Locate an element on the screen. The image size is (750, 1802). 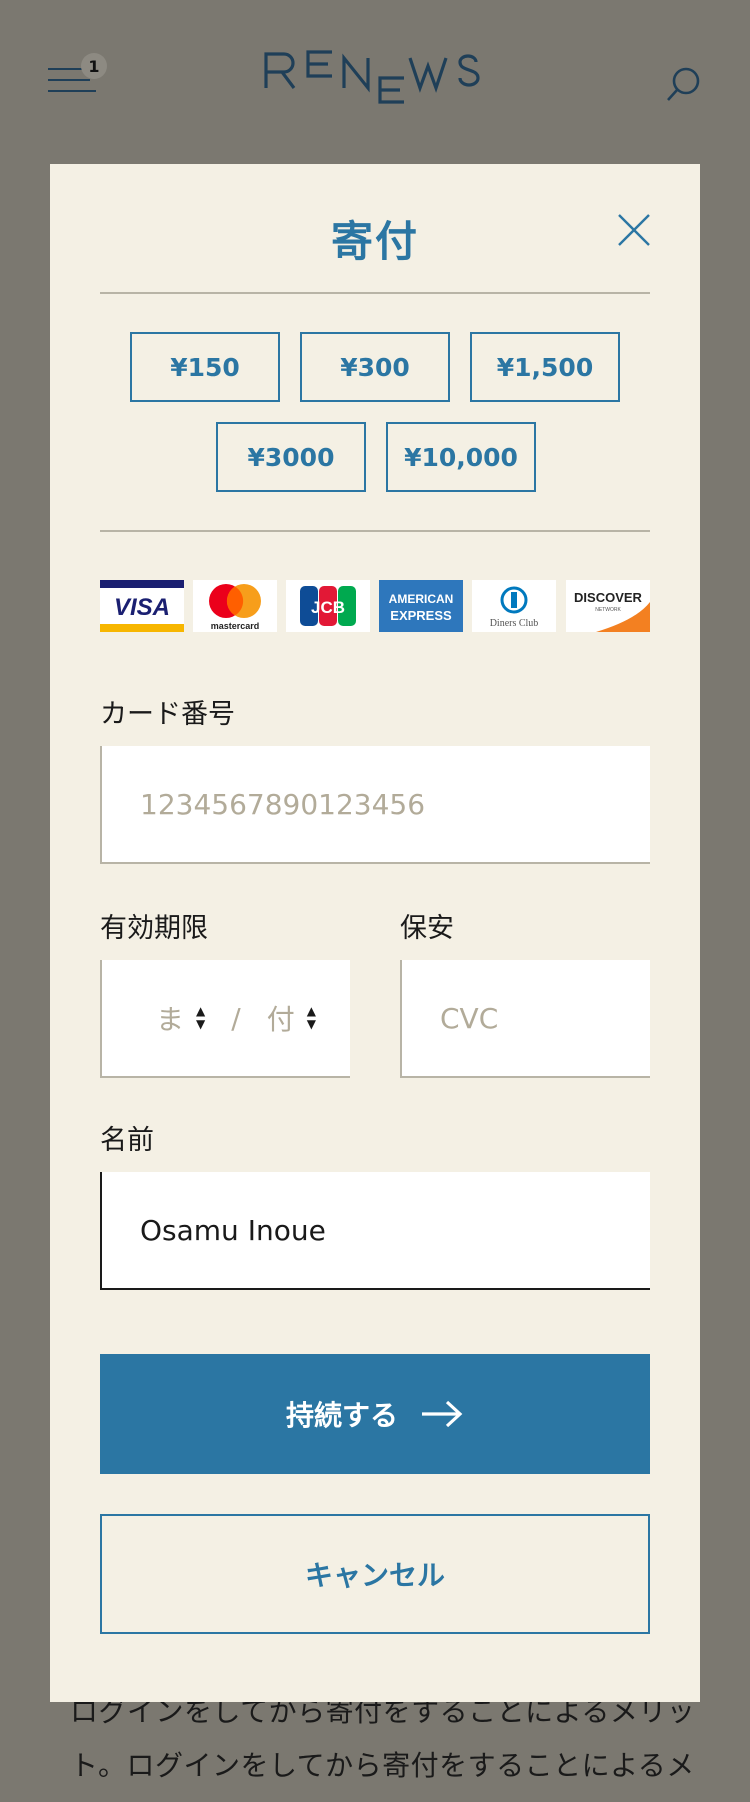
cvc-input: CVC is located at coordinates (525, 1019).